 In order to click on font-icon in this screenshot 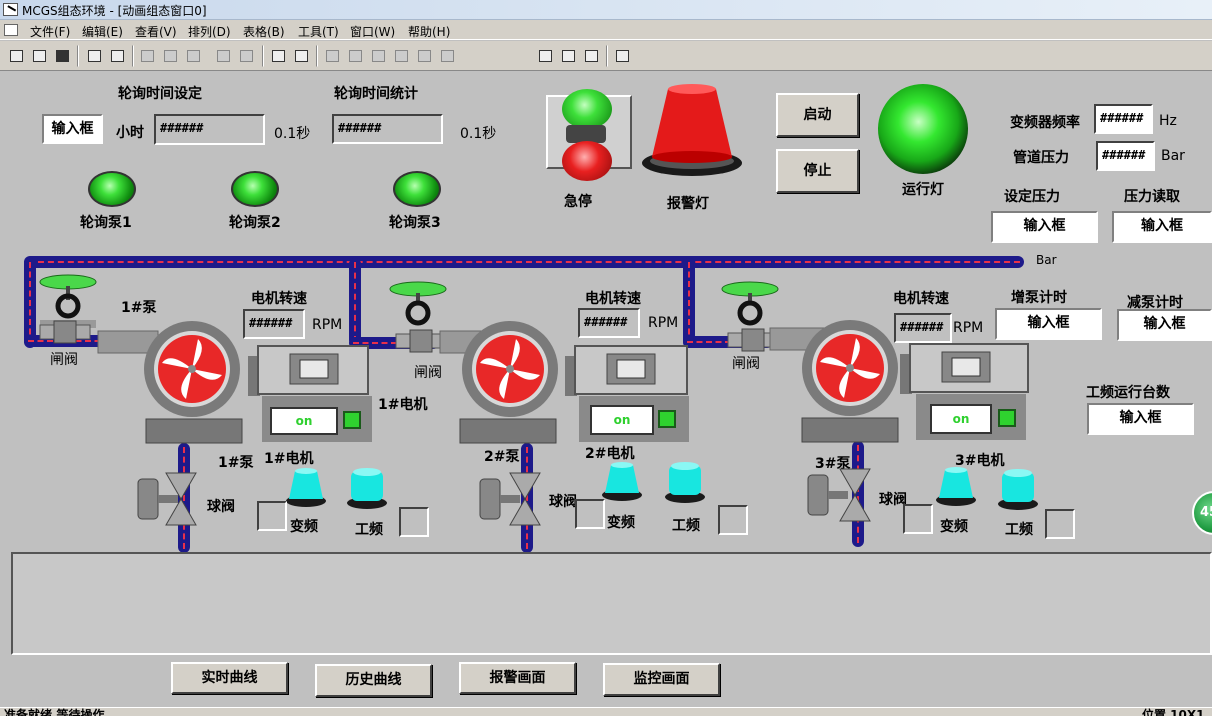, I will do `click(401, 56)`.